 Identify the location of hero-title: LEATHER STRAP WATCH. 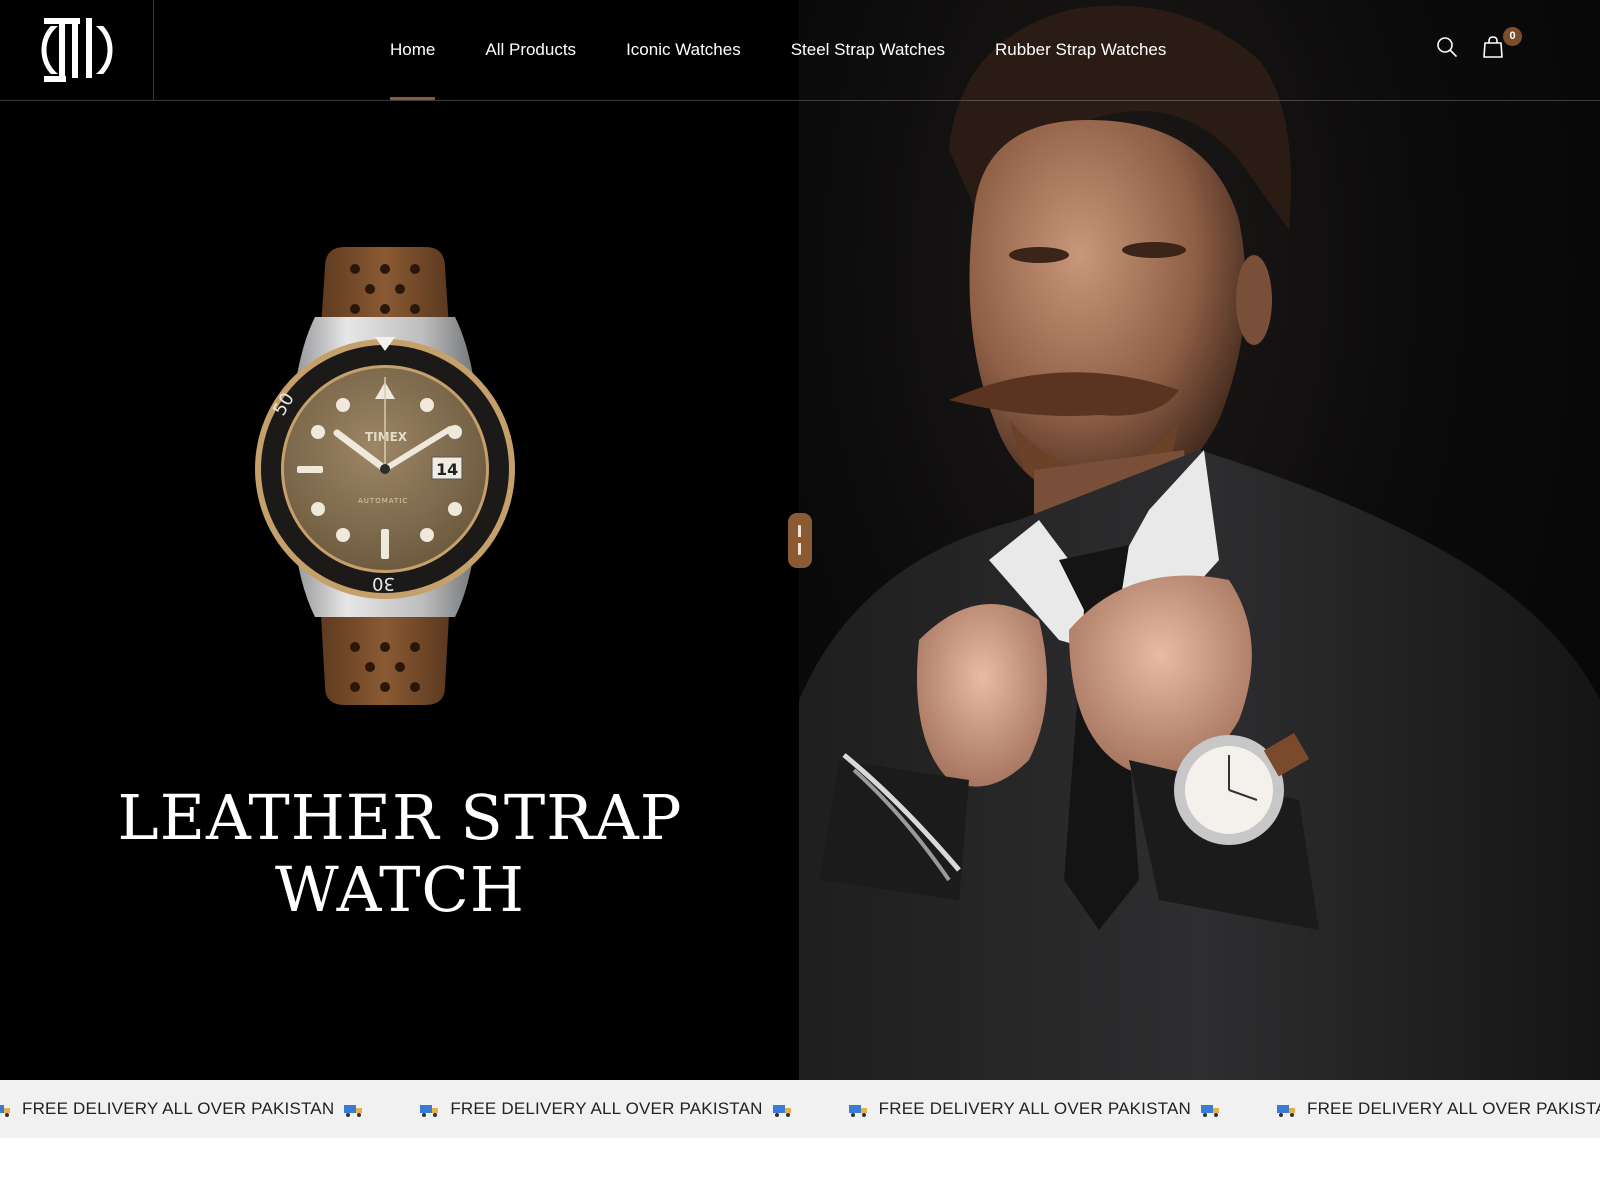
(400, 854).